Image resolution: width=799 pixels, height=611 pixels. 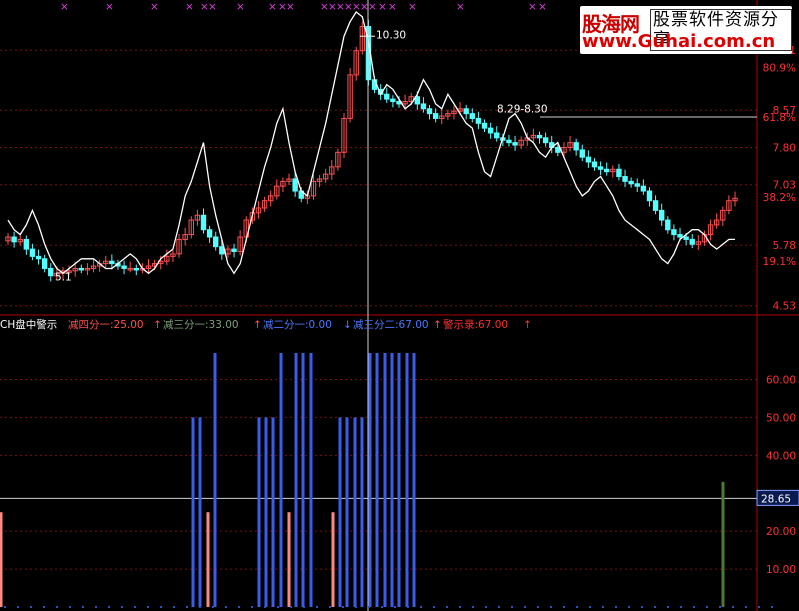 What do you see at coordinates (784, 186) in the screenshot?
I see `price-tick-label: 7.03` at bounding box center [784, 186].